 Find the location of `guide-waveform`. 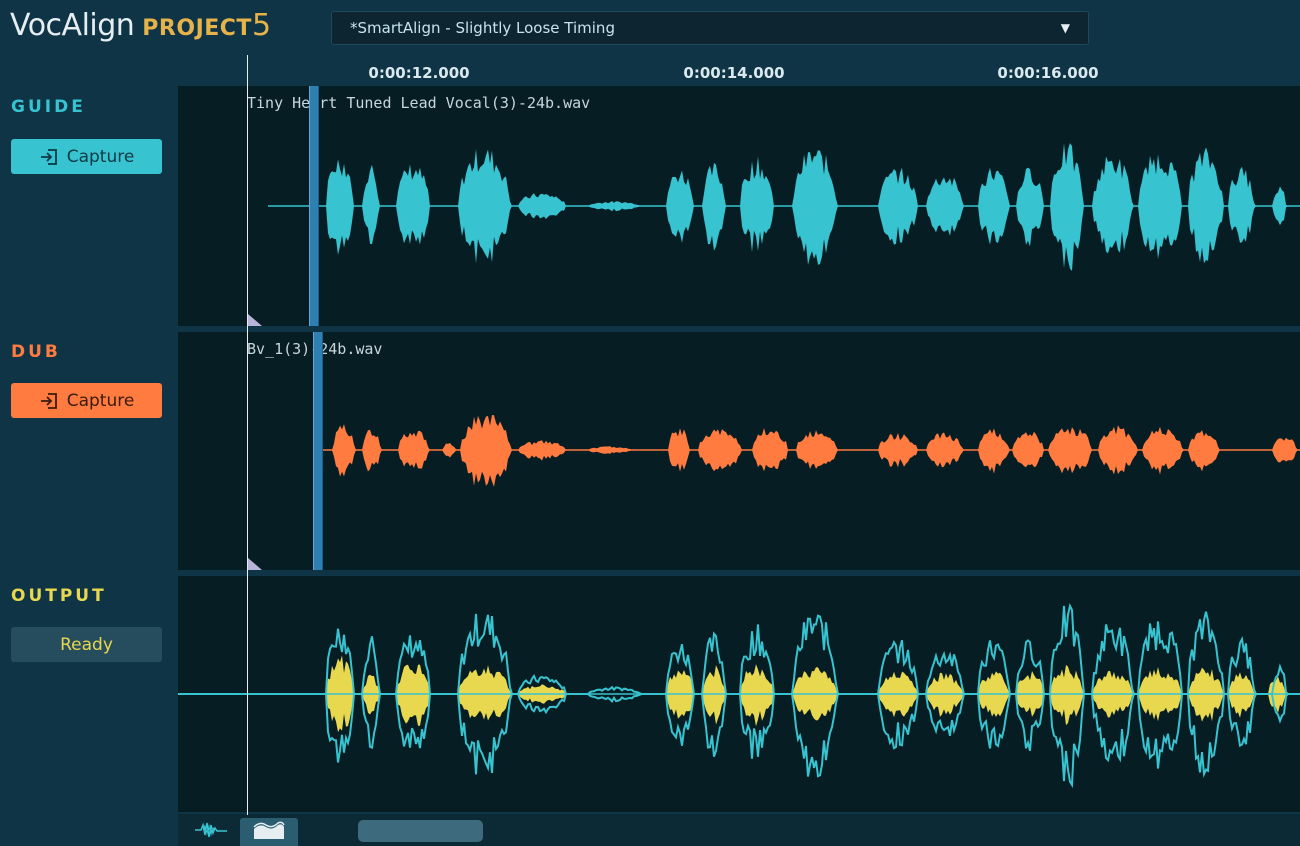

guide-waveform is located at coordinates (739, 207).